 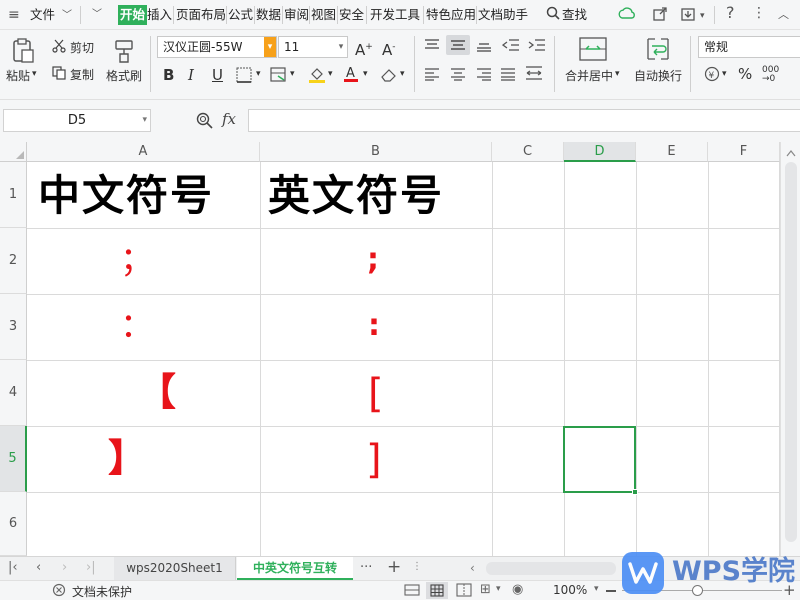 What do you see at coordinates (464, 591) in the screenshot?
I see `page-break-view-icon` at bounding box center [464, 591].